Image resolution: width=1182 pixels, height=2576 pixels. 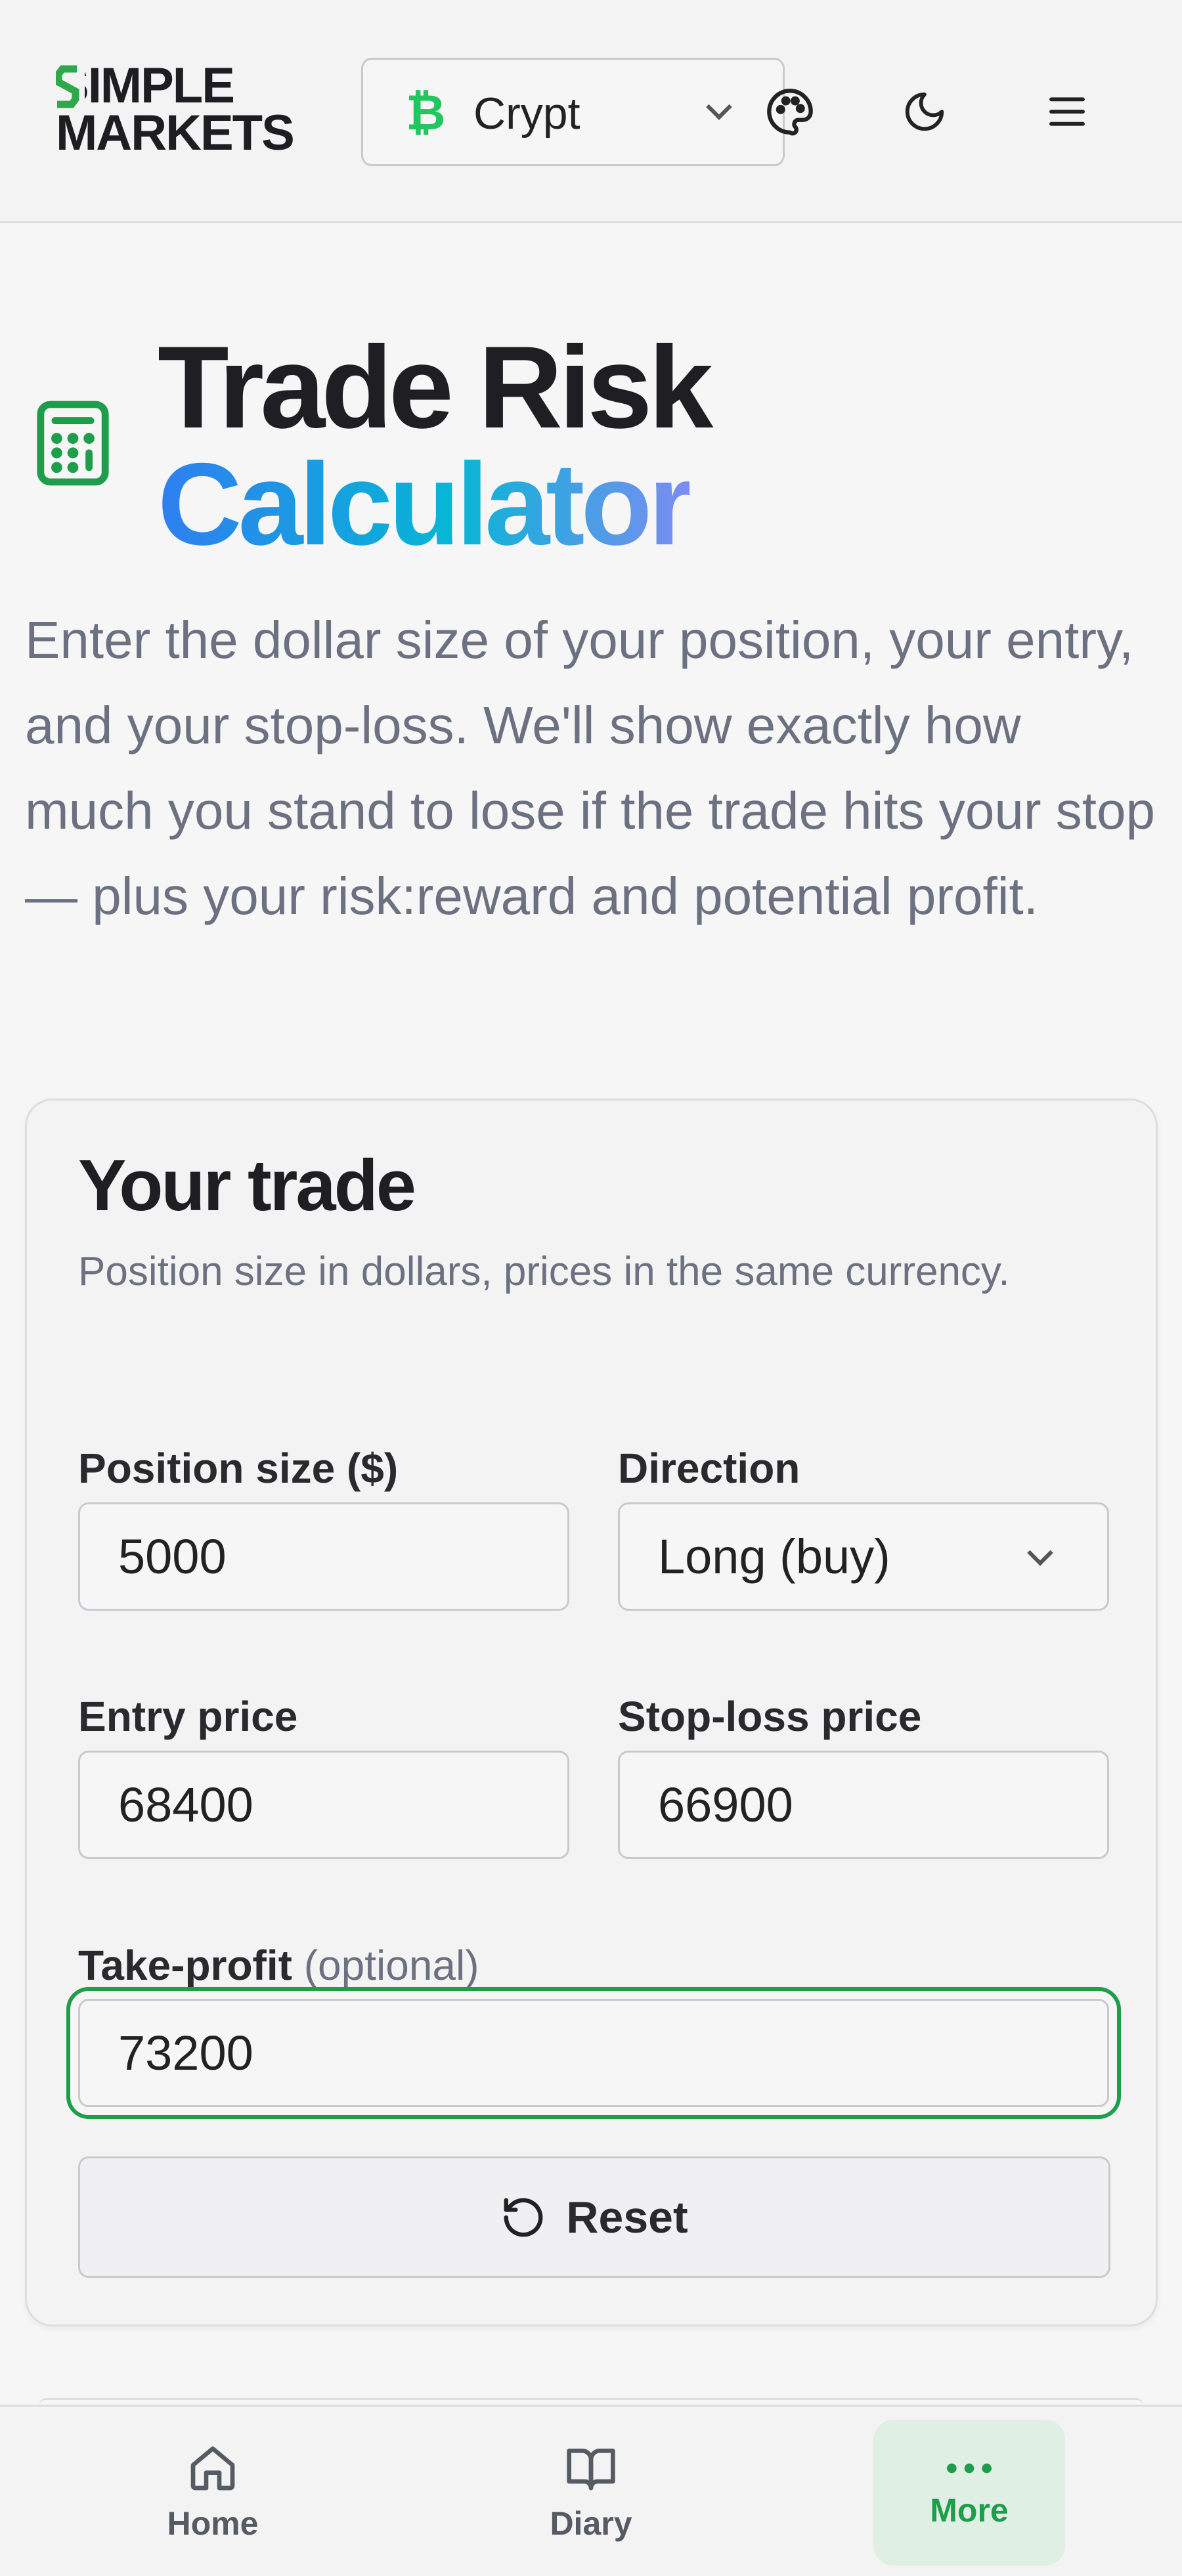 I want to click on position-size-label: Position size ($), so click(x=238, y=1468).